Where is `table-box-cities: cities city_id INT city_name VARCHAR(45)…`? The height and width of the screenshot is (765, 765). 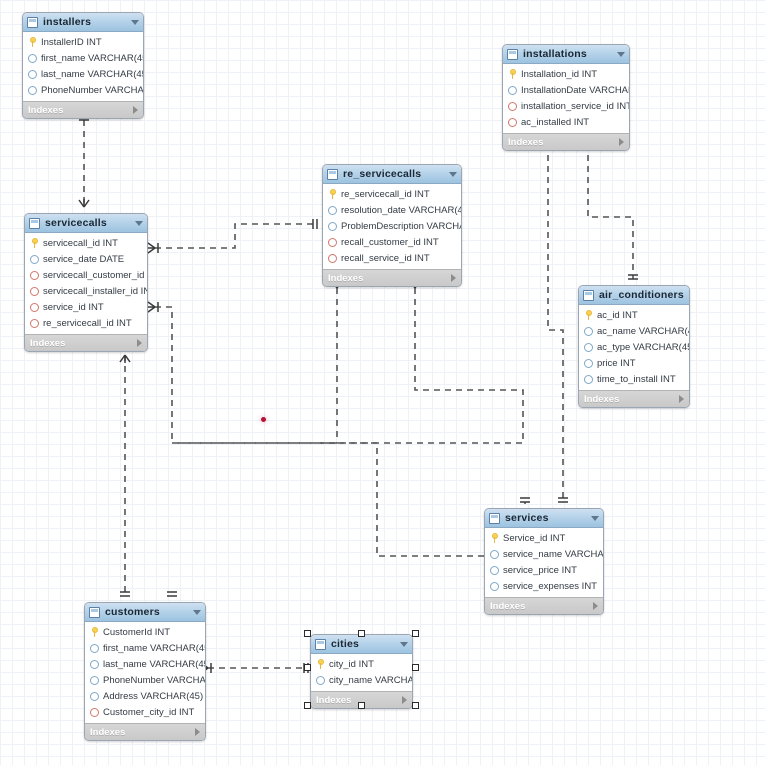
table-box-cities: cities city_id INT city_name VARCHAR(45)… is located at coordinates (361, 671).